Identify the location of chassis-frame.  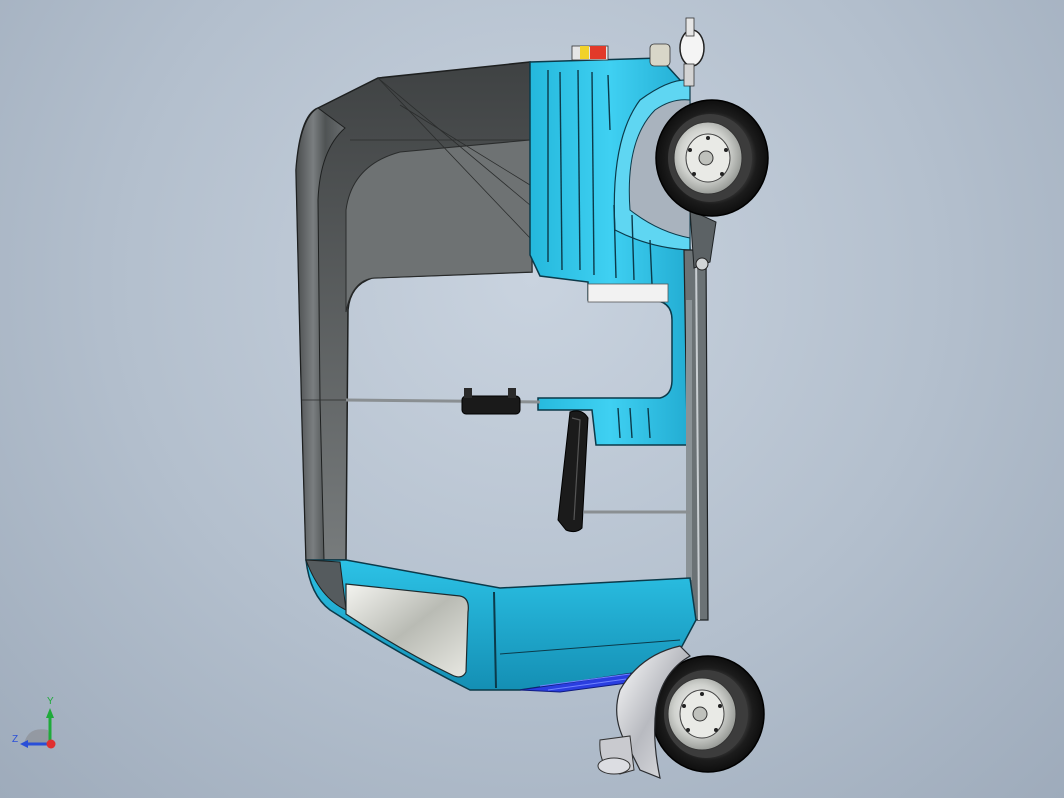
(696, 435).